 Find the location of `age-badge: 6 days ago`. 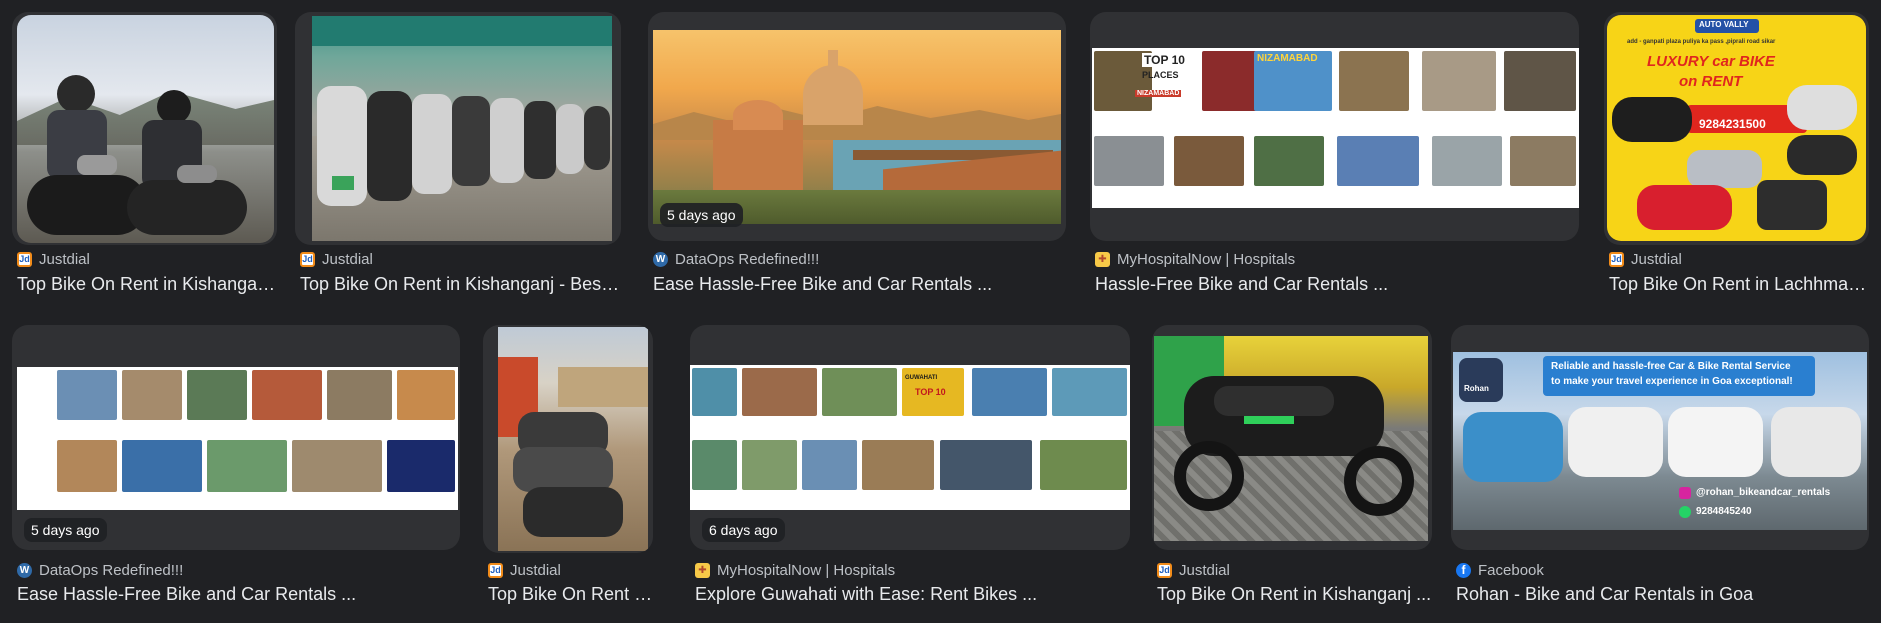

age-badge: 6 days ago is located at coordinates (743, 530).